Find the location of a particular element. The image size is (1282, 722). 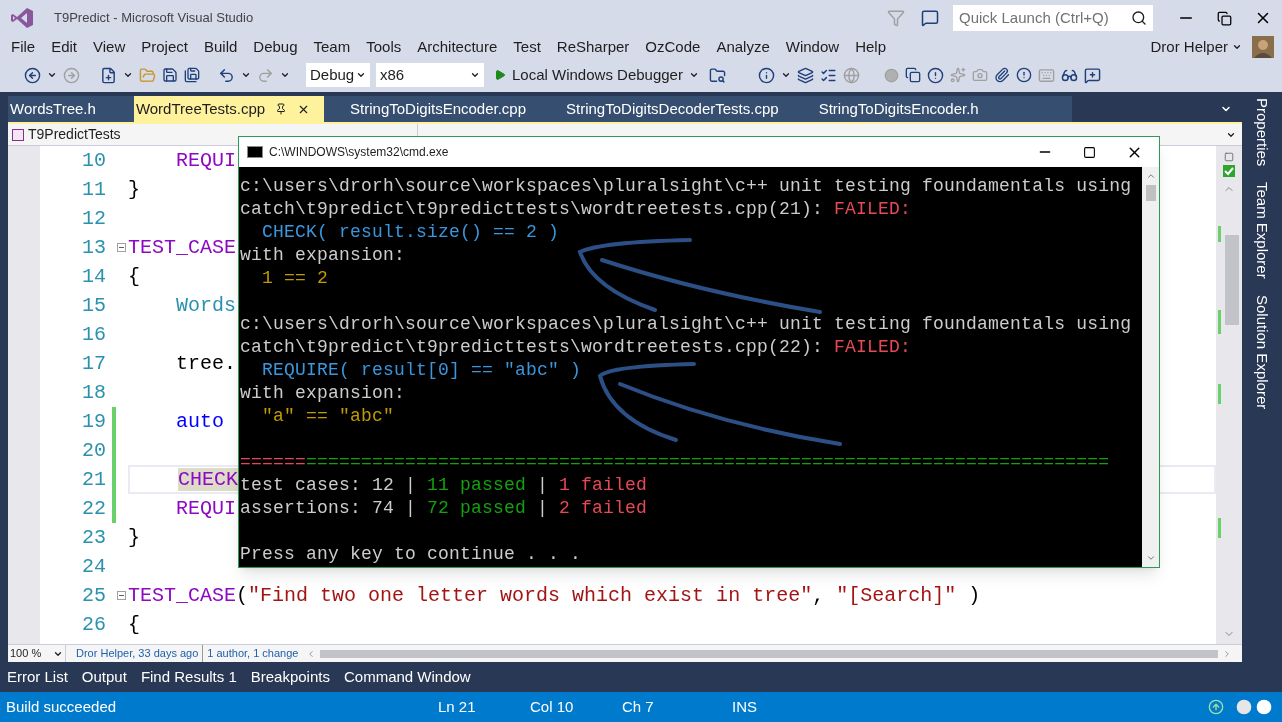

tool-window-tab: Find Results 1 is located at coordinates (188, 677).